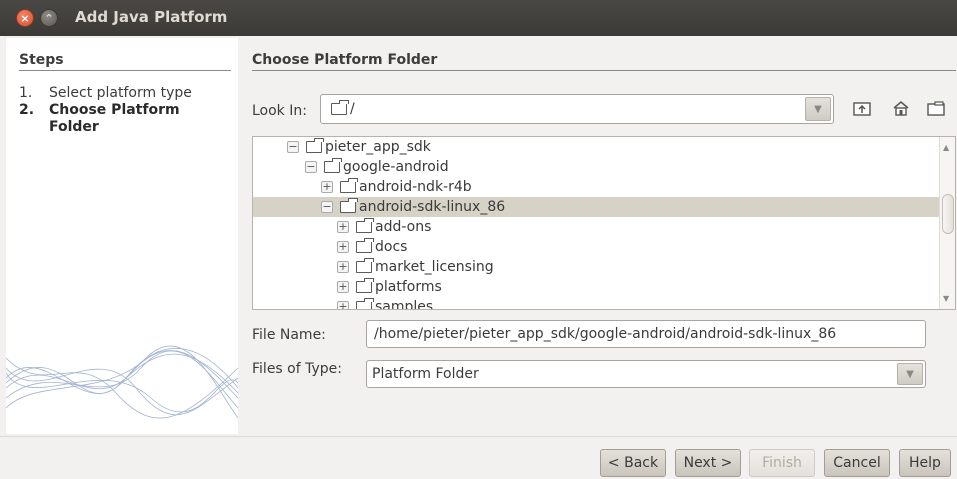  What do you see at coordinates (782, 463) in the screenshot?
I see `finish-button: Finish` at bounding box center [782, 463].